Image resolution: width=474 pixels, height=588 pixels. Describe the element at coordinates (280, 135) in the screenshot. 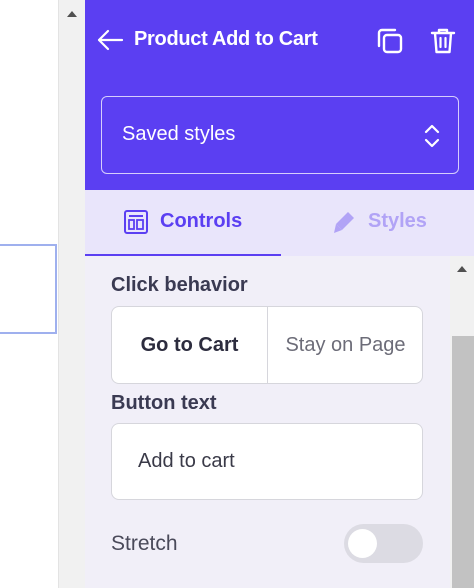

I see `saved-styles-select: Saved styles` at that location.